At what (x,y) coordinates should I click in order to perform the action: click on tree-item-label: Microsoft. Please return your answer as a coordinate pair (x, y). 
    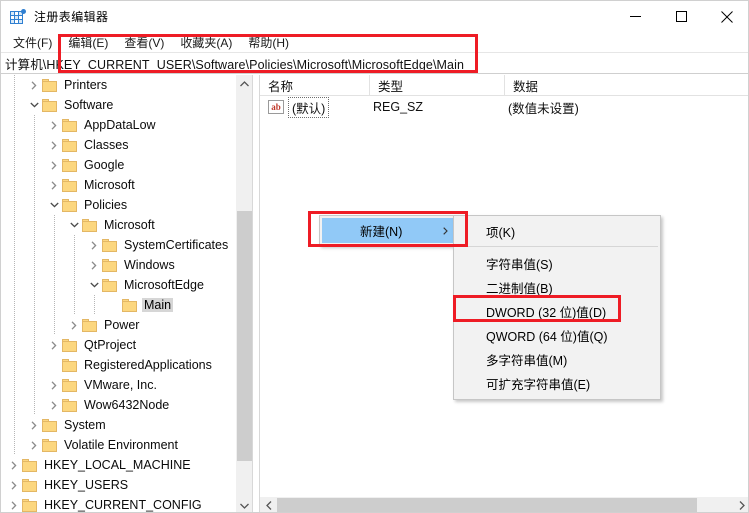
    Looking at the image, I should click on (109, 185).